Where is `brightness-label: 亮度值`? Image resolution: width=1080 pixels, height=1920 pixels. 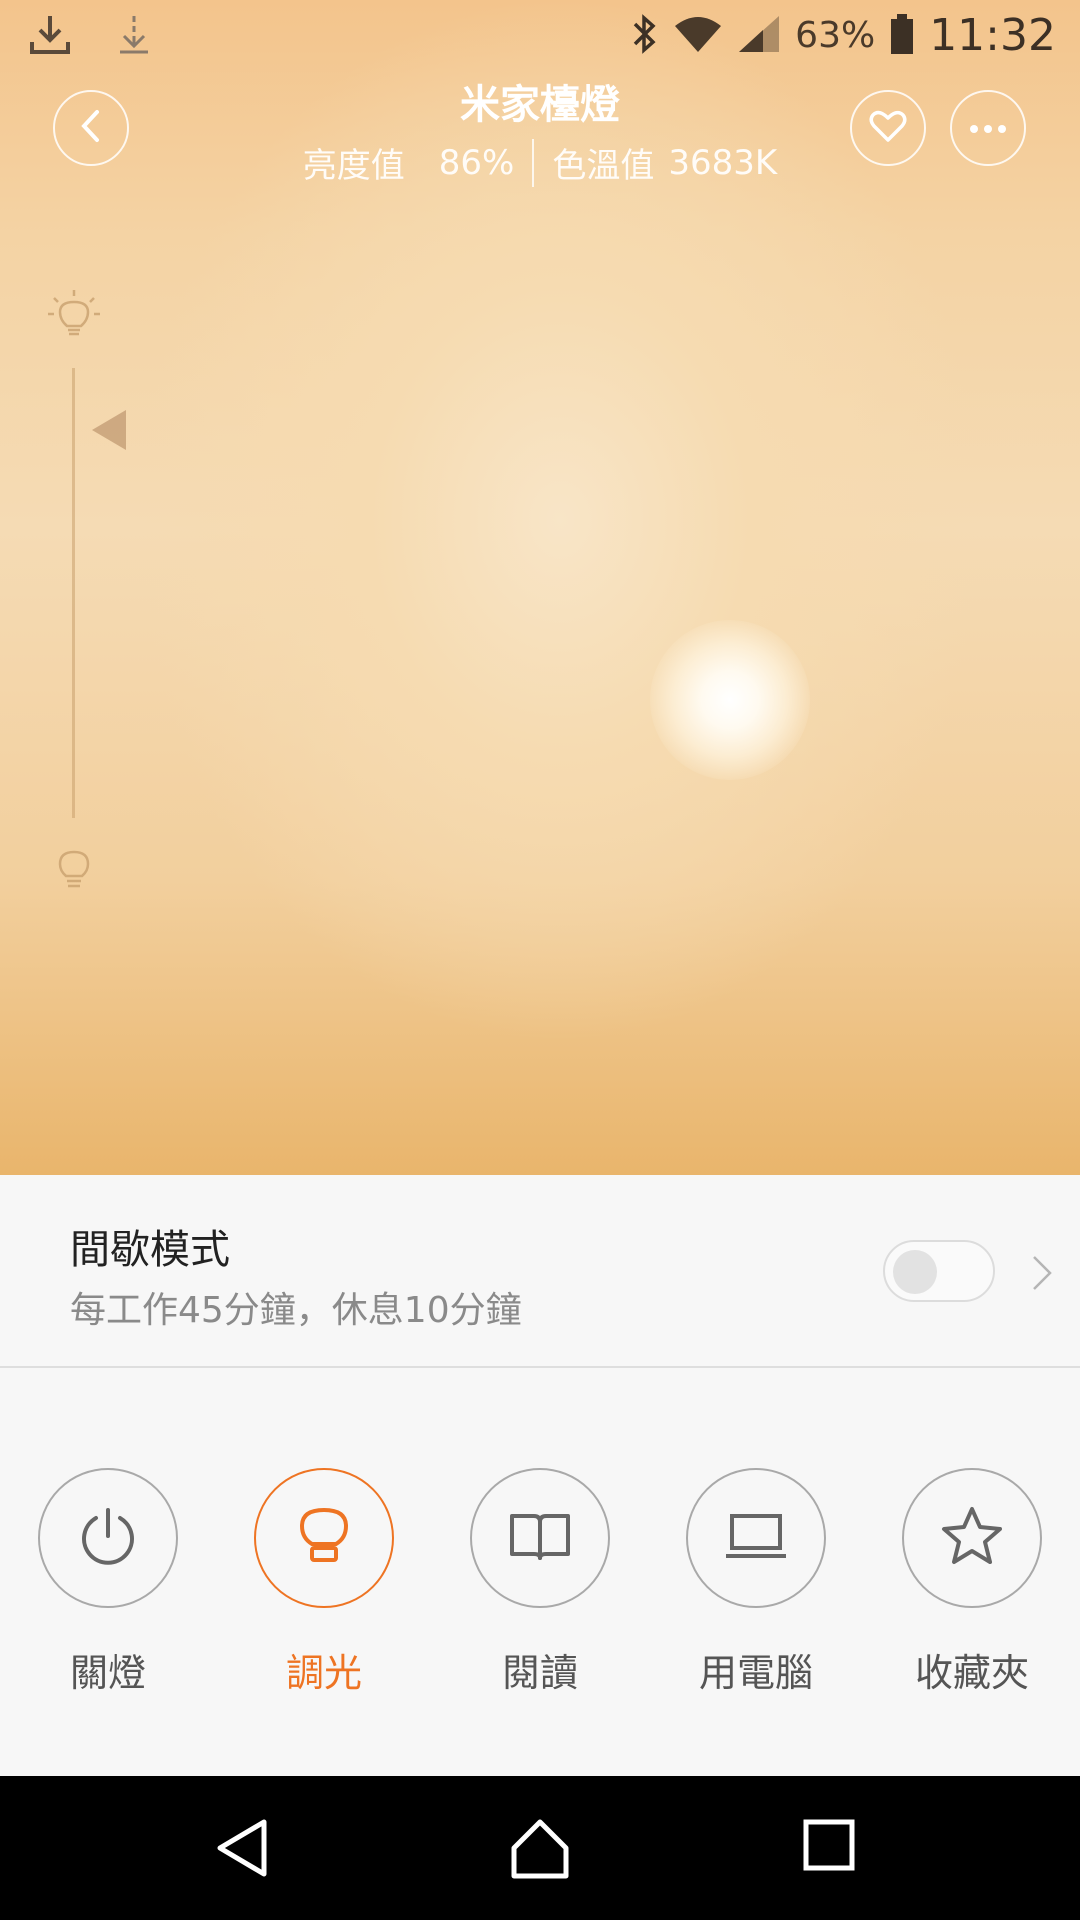 brightness-label: 亮度值 is located at coordinates (353, 166).